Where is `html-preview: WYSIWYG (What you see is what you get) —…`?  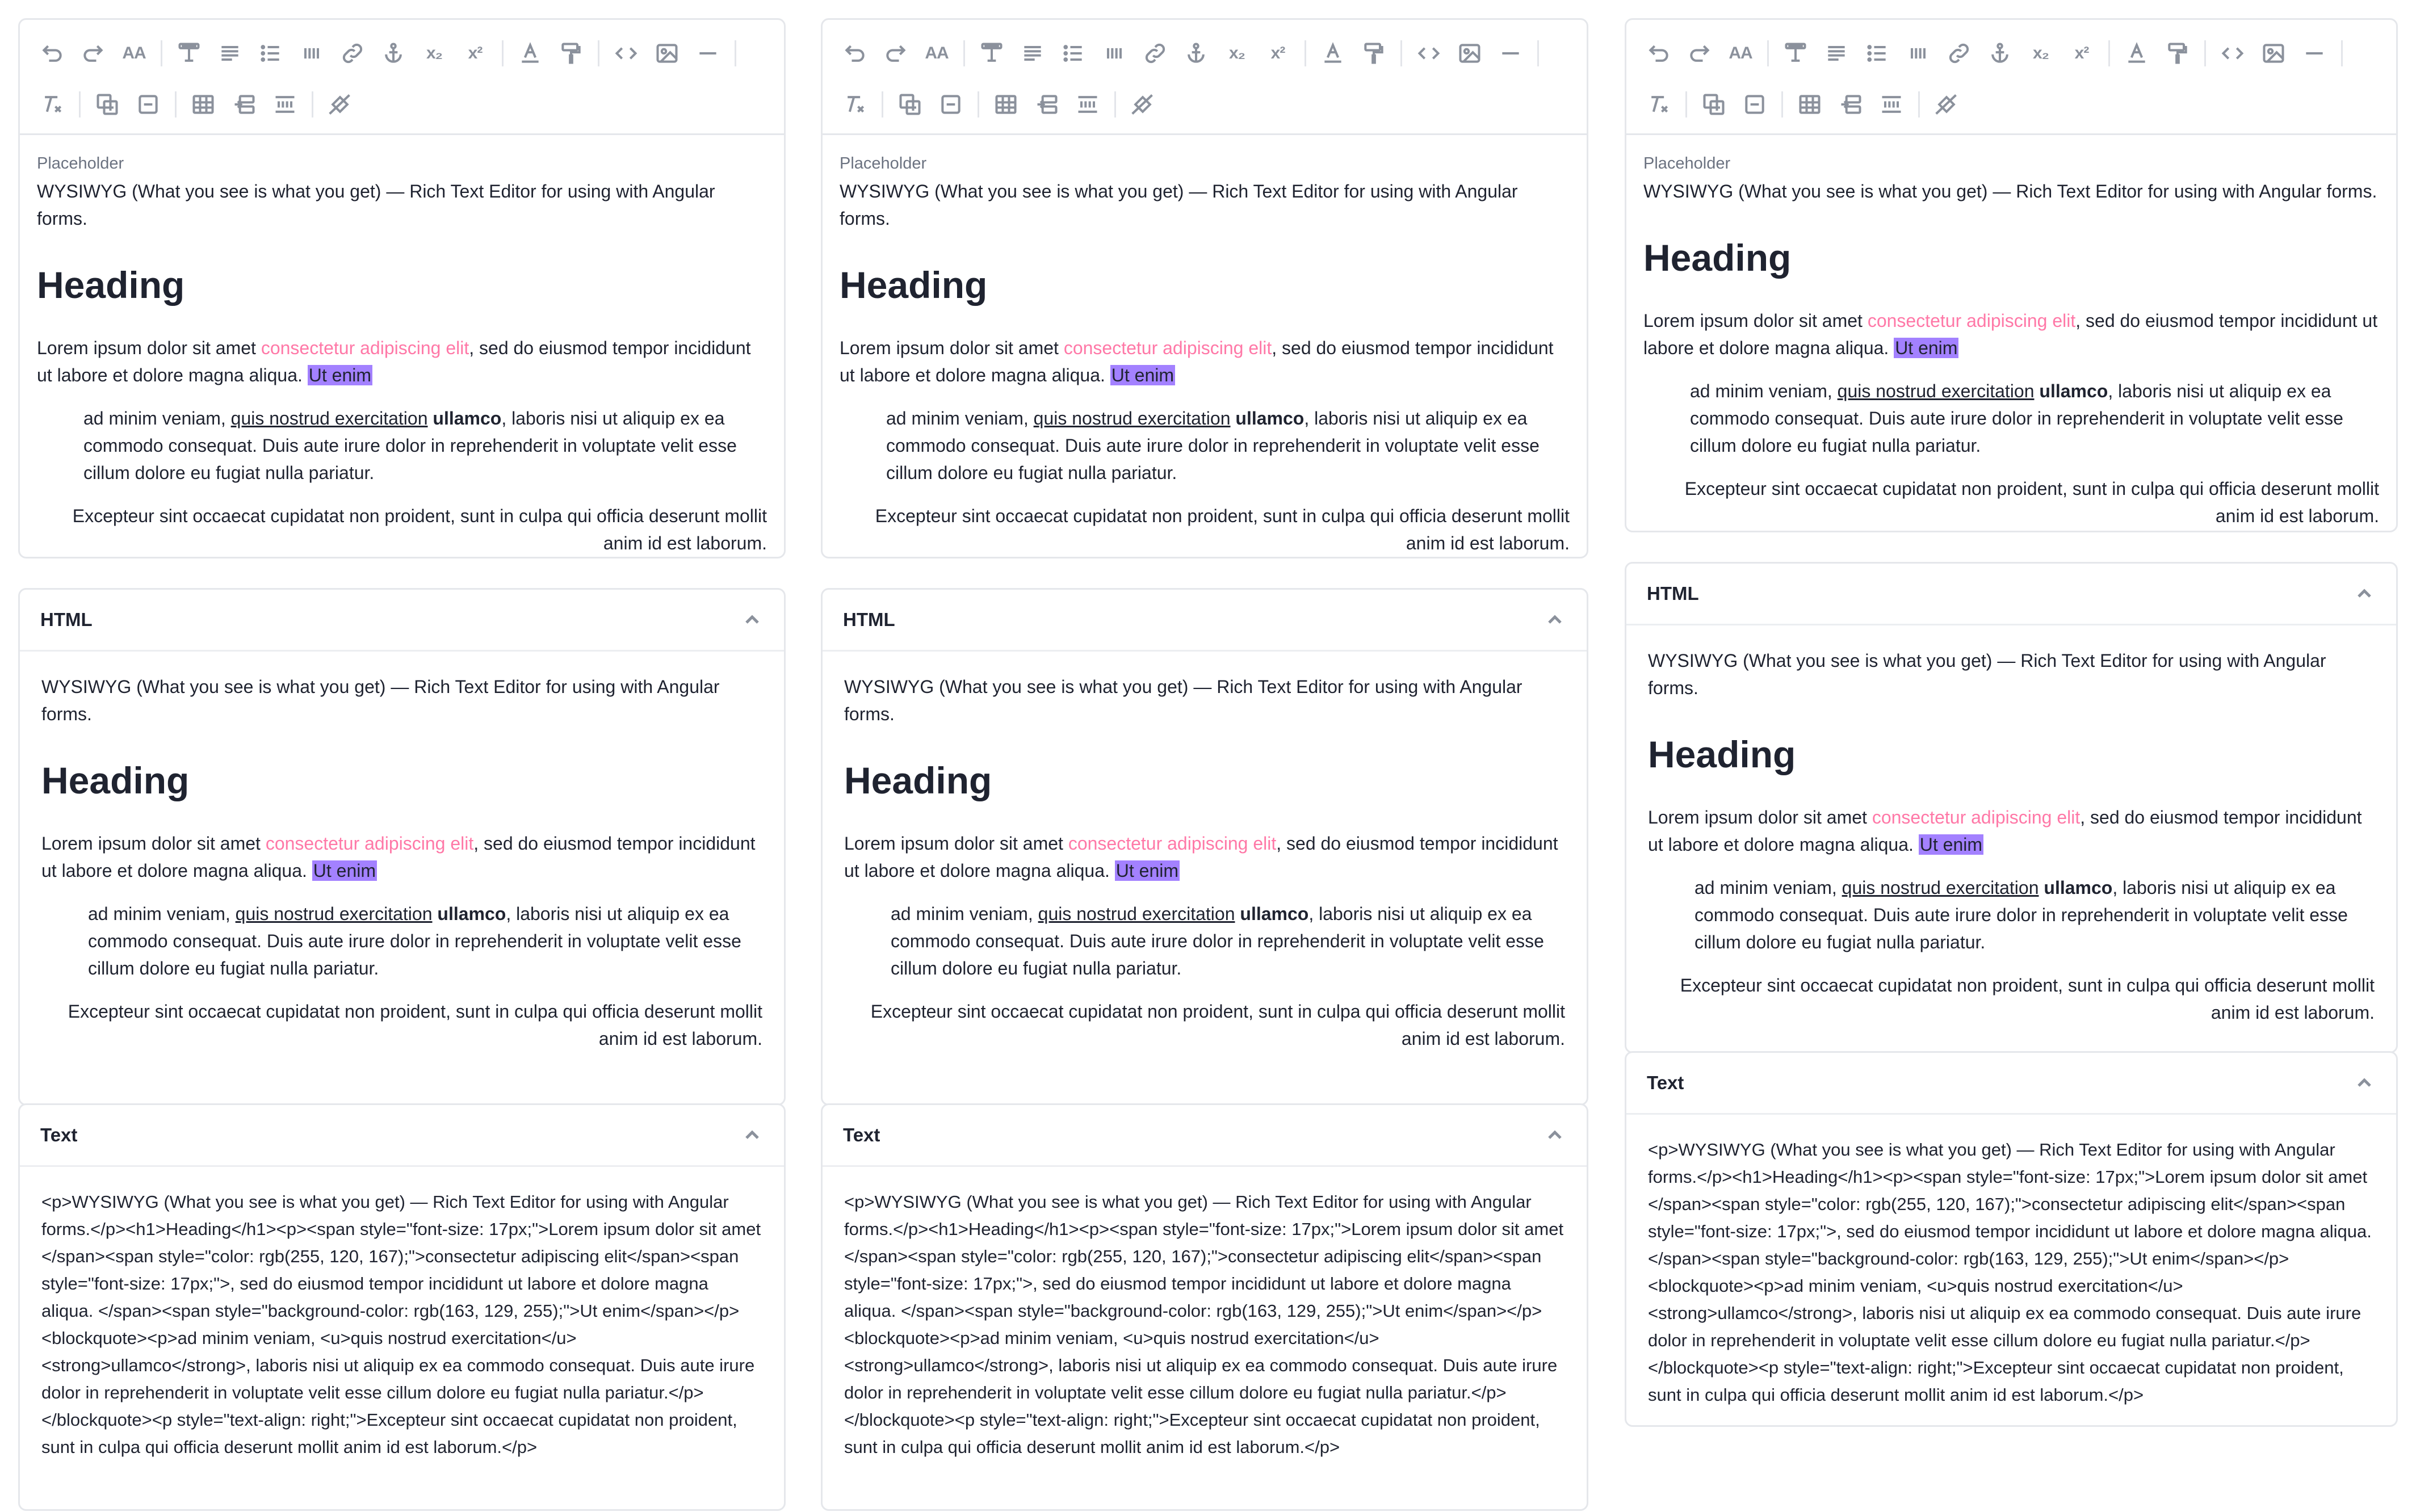
html-preview: WYSIWYG (What you see is what you get) —… is located at coordinates (402, 860).